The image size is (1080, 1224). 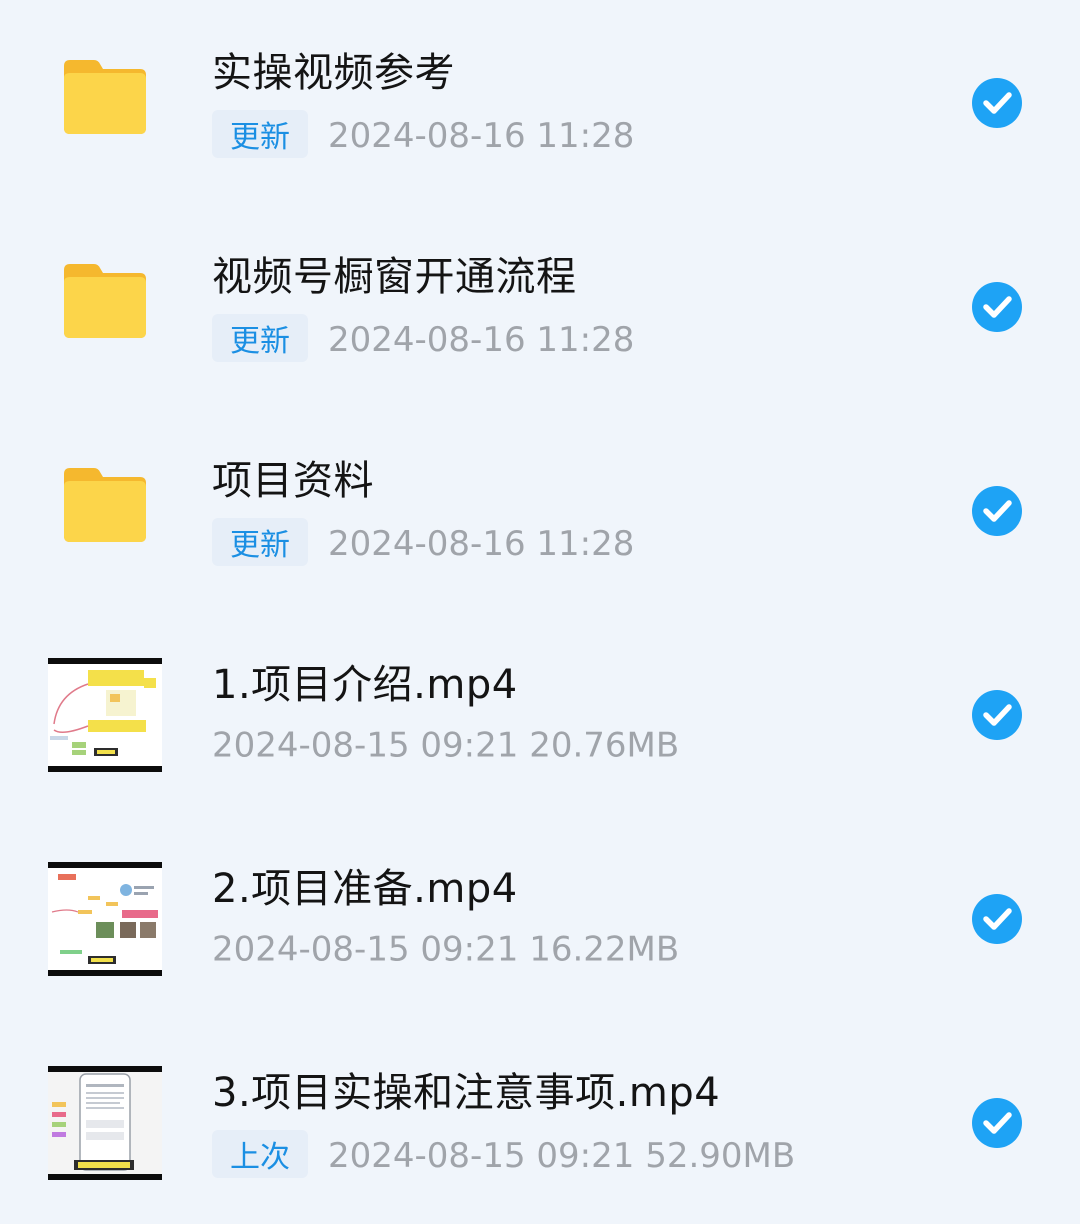 I want to click on file-name: 项目资料, so click(x=293, y=481).